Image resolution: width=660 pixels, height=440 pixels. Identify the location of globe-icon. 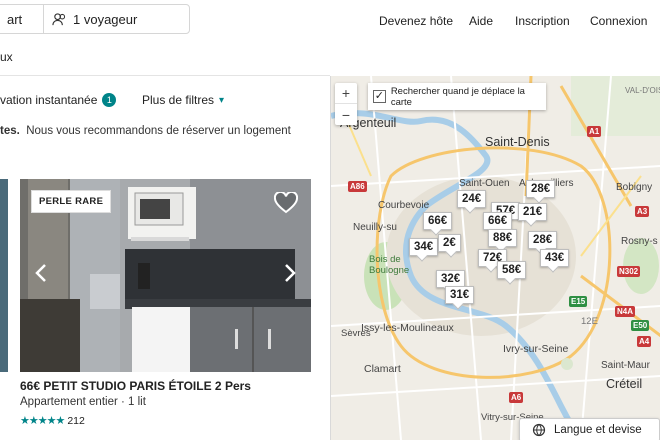
(539, 430).